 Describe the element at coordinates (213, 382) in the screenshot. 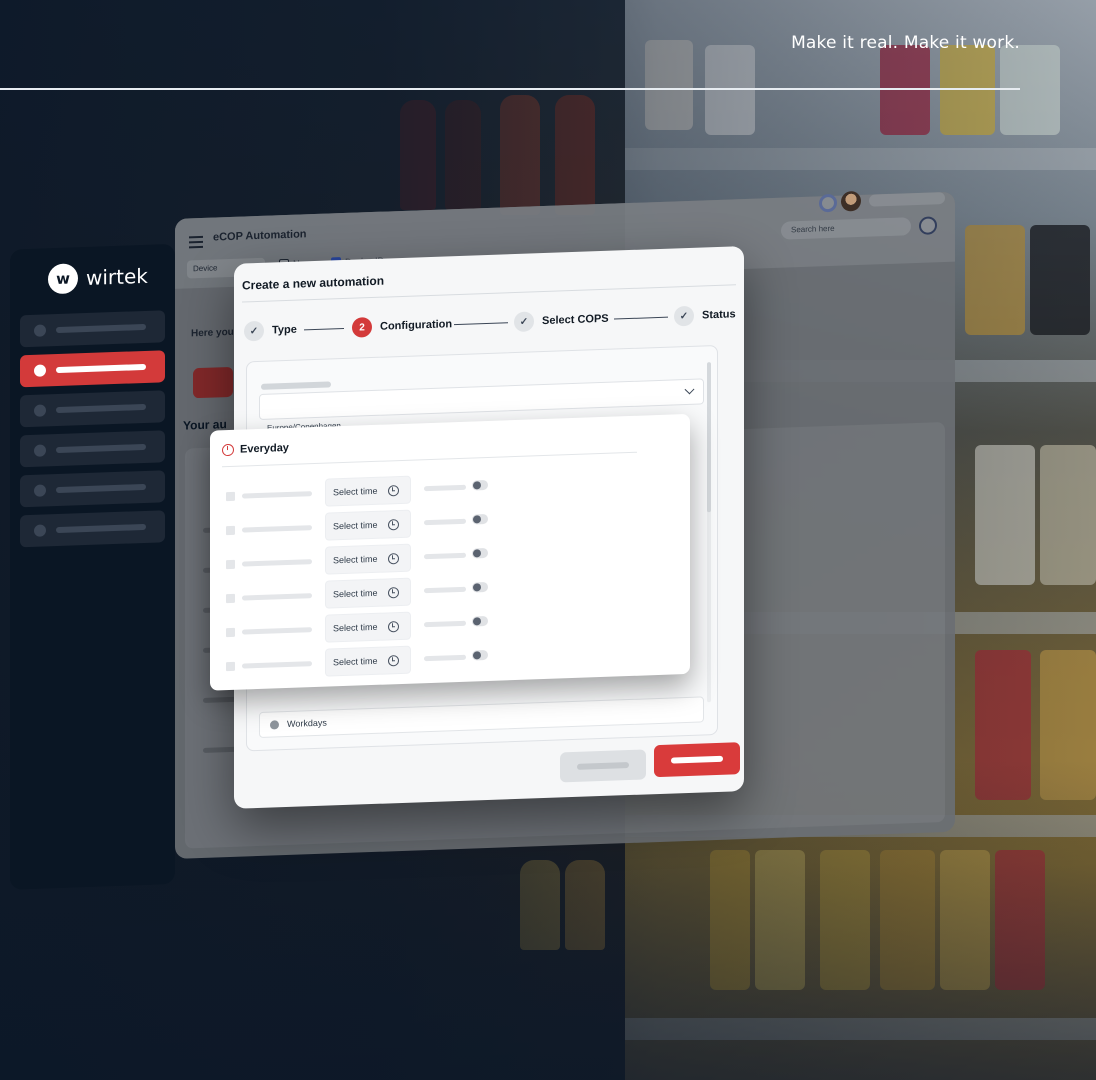

I see `intro-button` at that location.